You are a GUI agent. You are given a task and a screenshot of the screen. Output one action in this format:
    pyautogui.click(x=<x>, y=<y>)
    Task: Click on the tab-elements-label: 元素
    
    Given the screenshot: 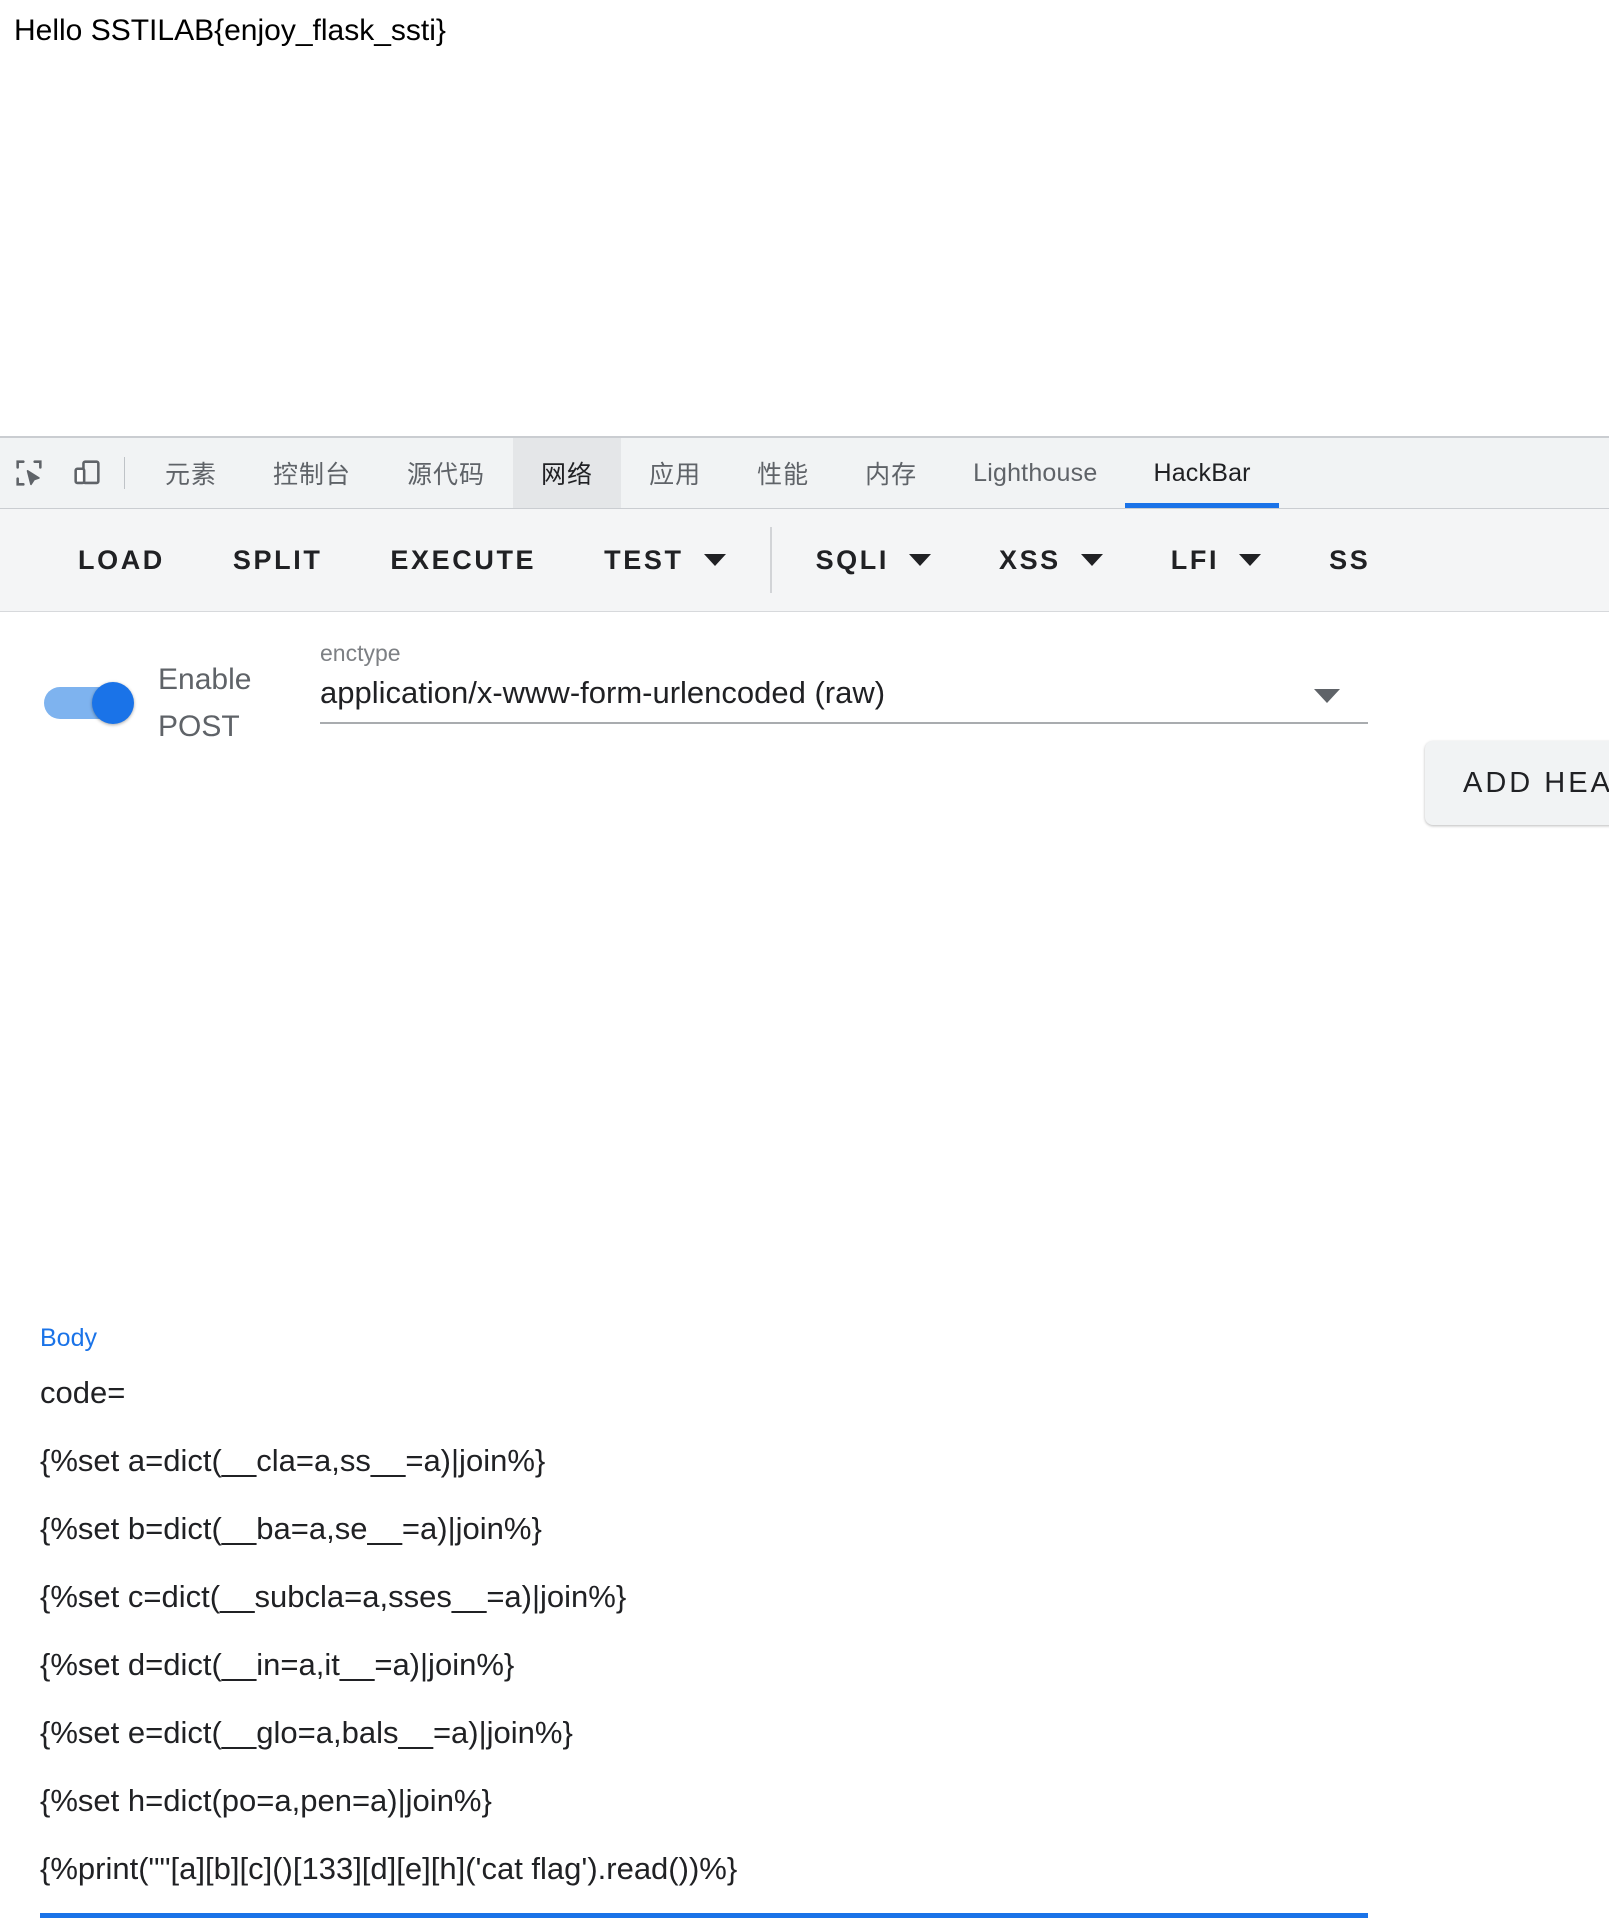 What is the action you would take?
    pyautogui.click(x=191, y=475)
    